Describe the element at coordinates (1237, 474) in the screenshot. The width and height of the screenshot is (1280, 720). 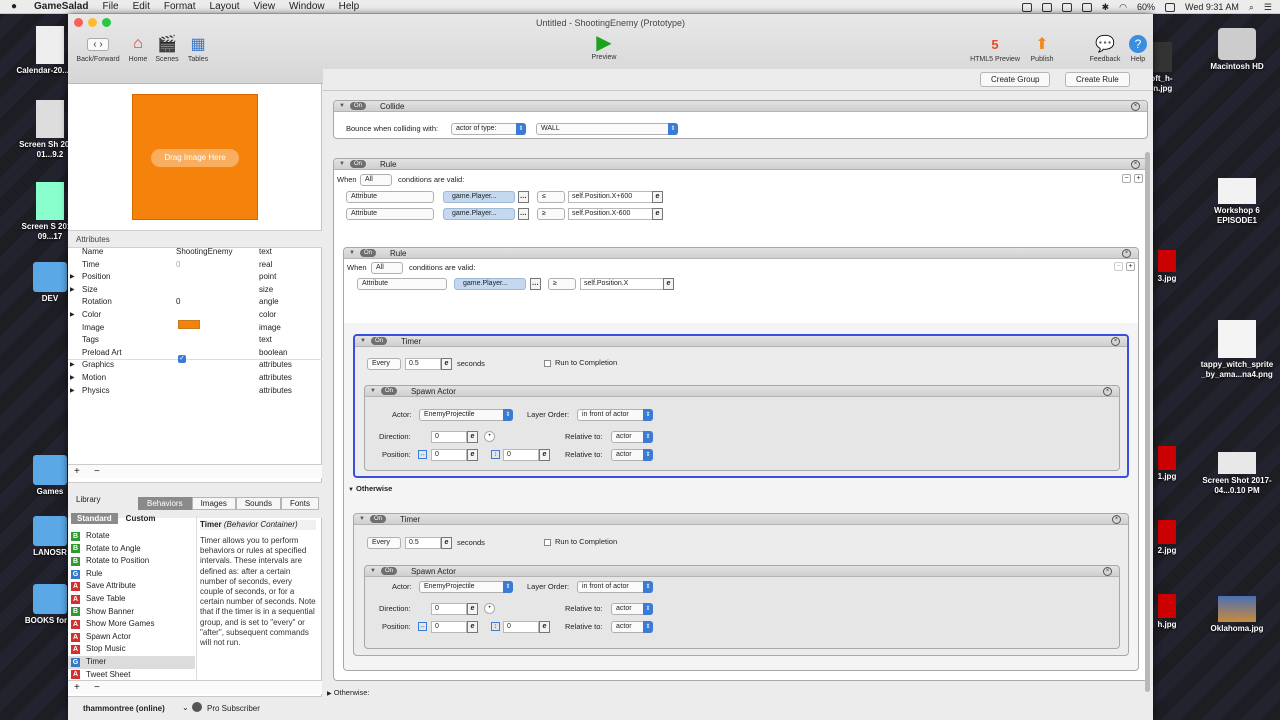
I see `desktop-icon: Screen Shot 2017-04...0.10 PM` at that location.